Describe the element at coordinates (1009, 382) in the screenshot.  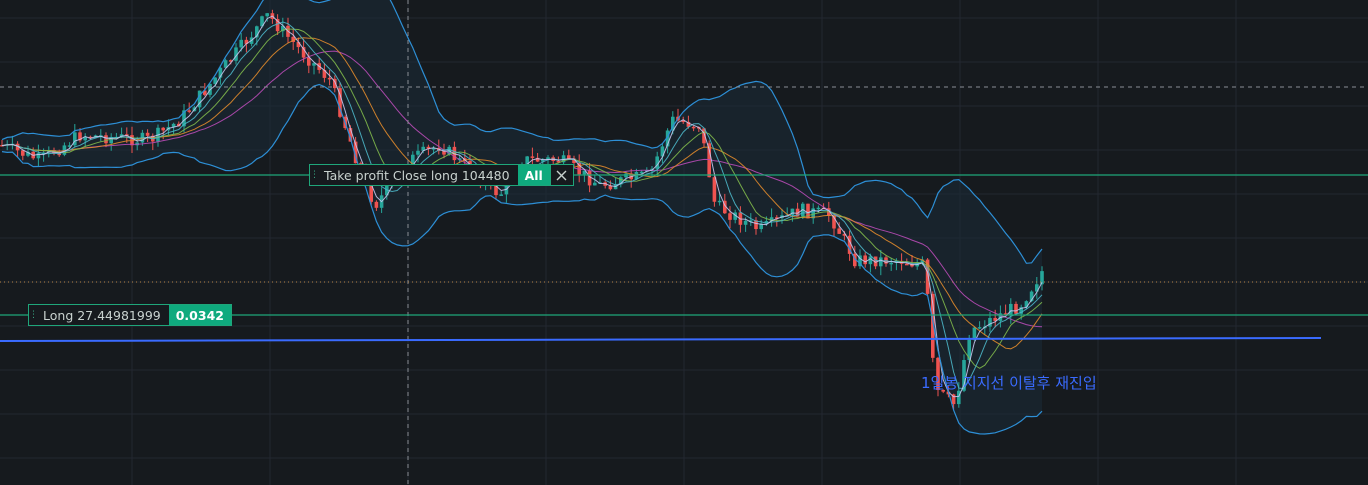
I see `chart-annotation-text: 1일봉 지지선 이탈후 재진입` at that location.